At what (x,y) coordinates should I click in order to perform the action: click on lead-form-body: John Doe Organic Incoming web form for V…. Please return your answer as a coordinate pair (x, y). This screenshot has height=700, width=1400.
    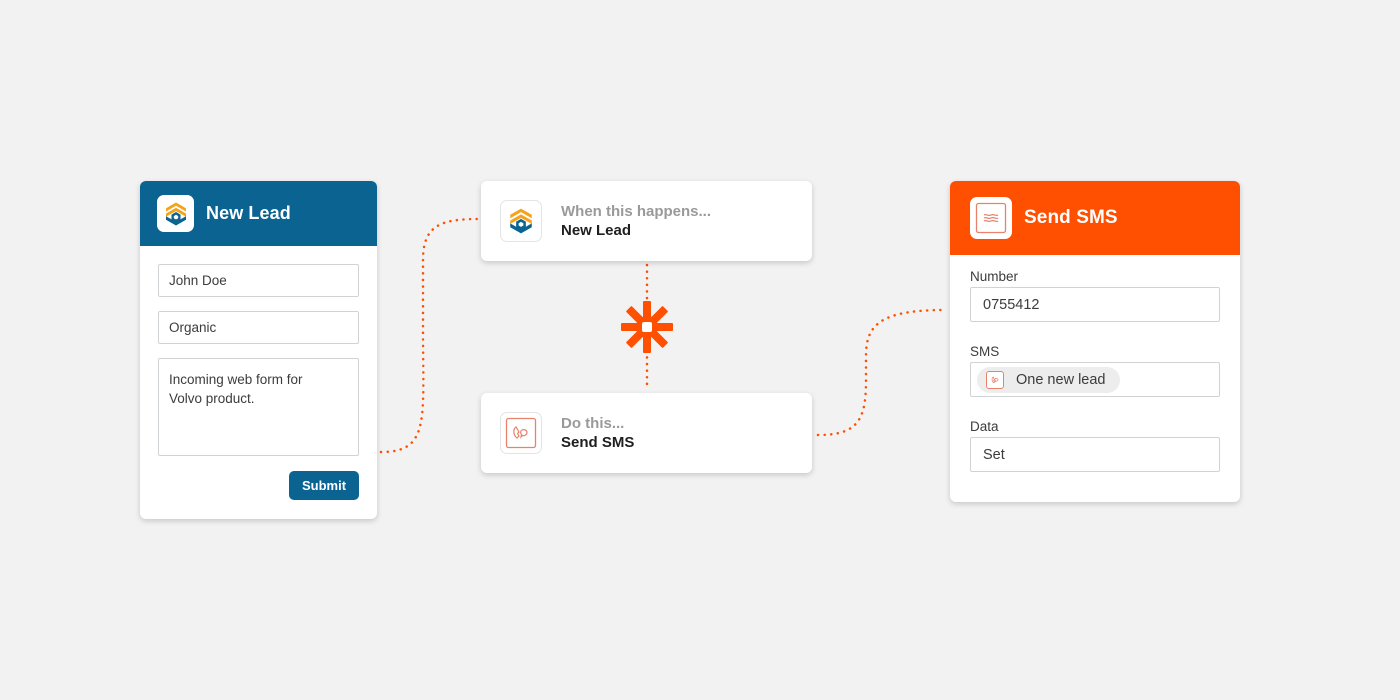
    Looking at the image, I should click on (258, 351).